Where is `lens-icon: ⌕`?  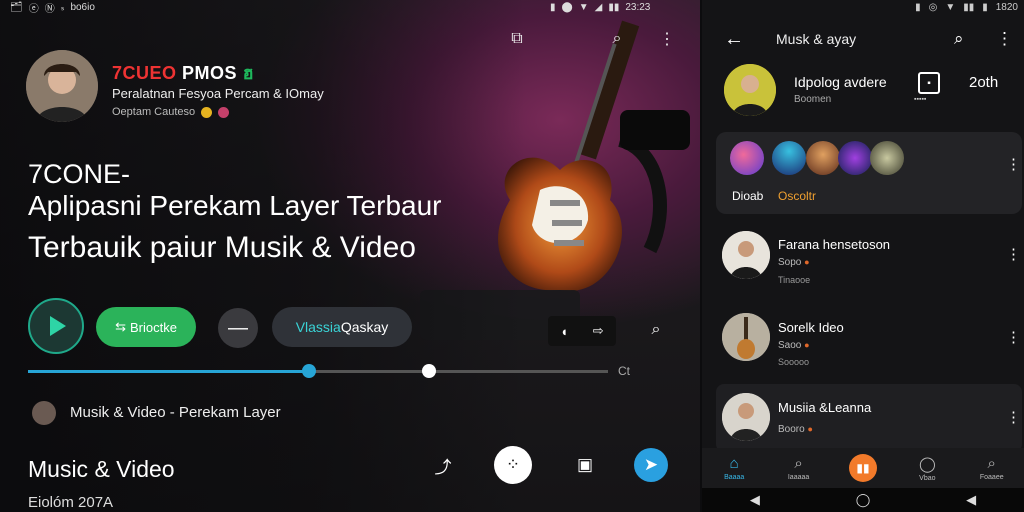
lens-icon: ⌕ is located at coordinates (656, 330).